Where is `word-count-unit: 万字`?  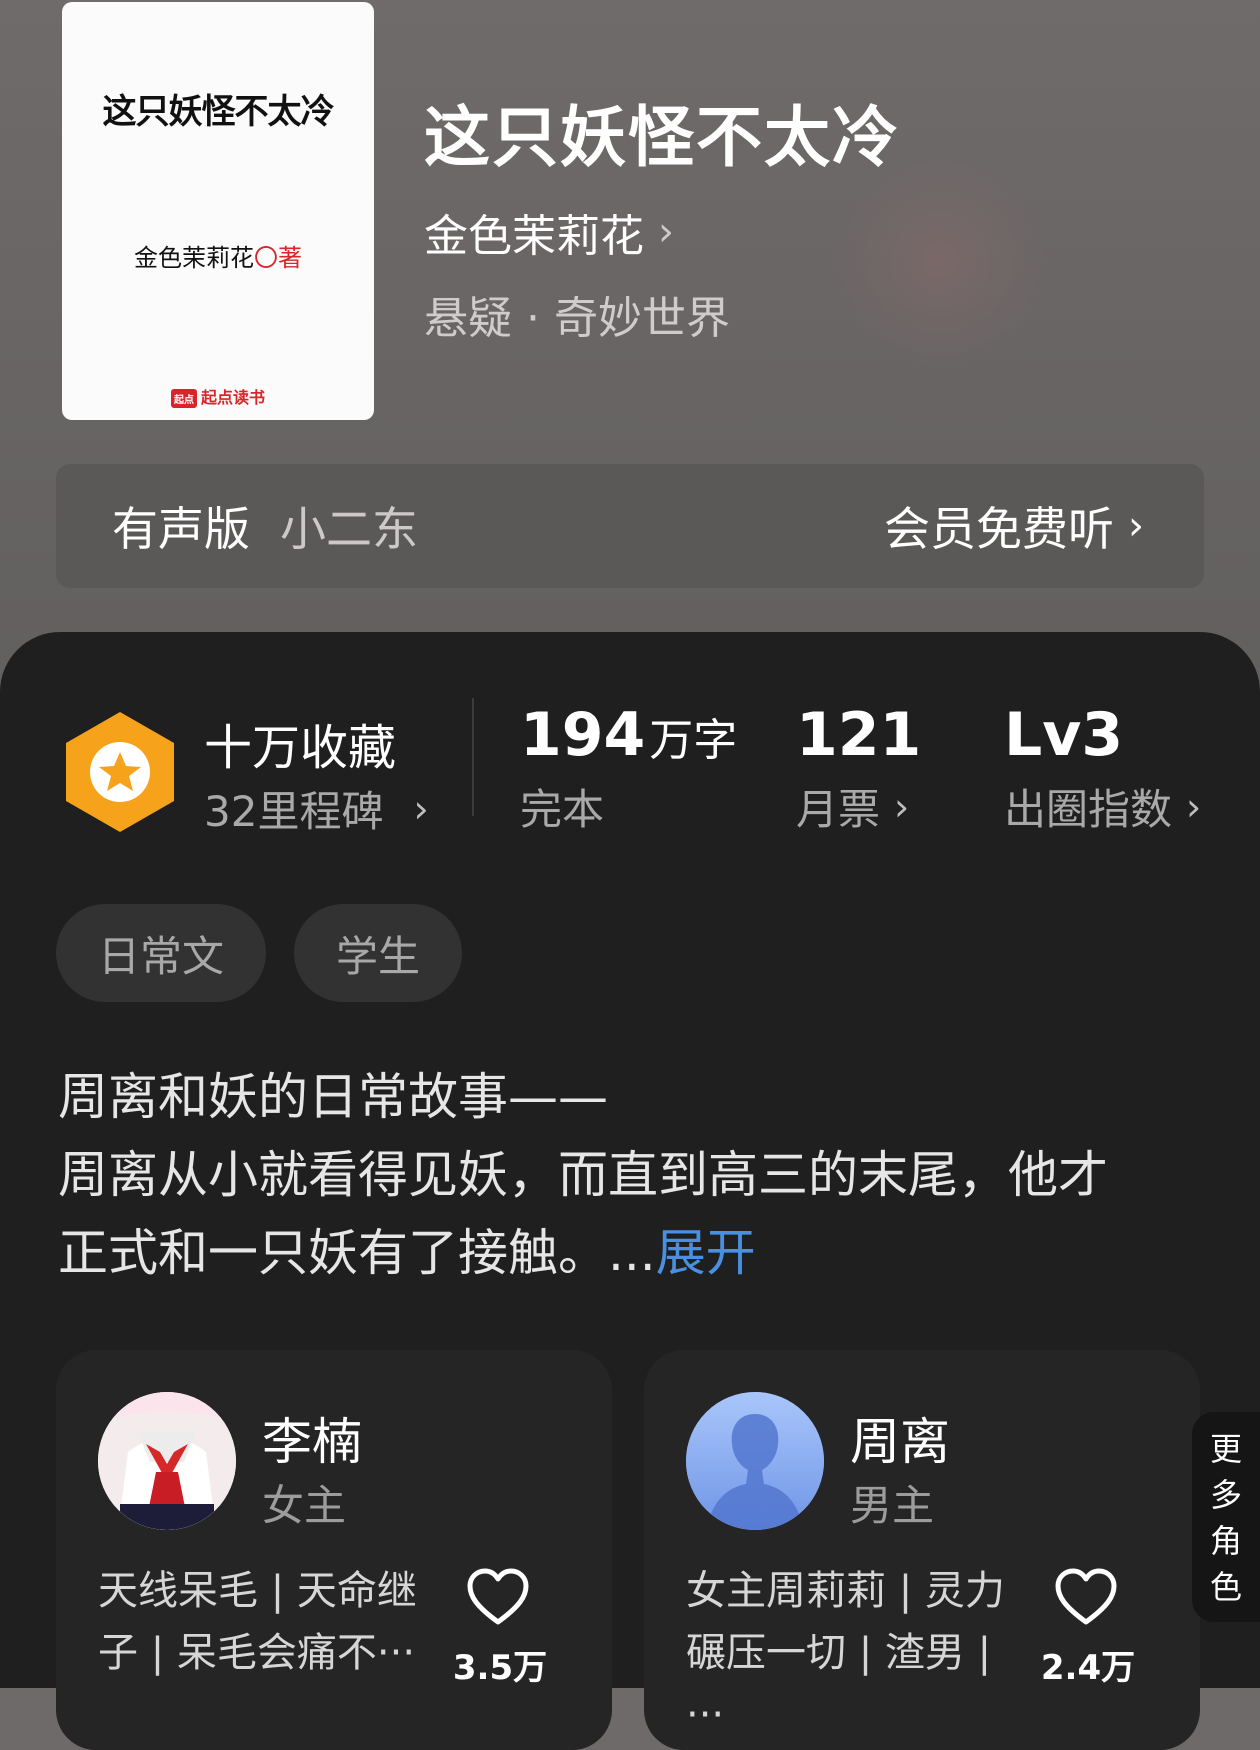
word-count-unit: 万字 is located at coordinates (693, 740).